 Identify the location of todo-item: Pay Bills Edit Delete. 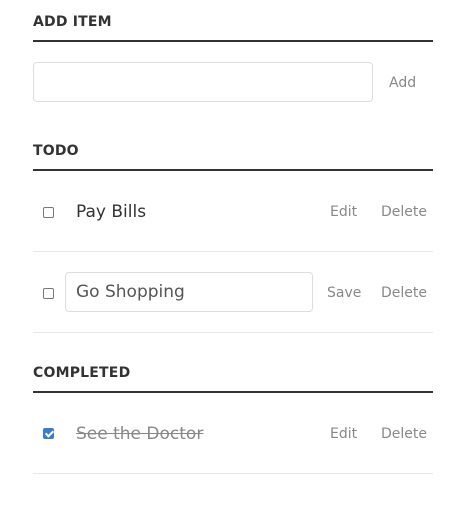
(233, 212).